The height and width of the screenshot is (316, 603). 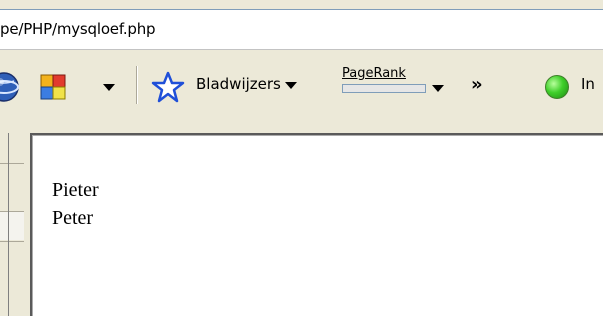 I want to click on address-bar: pe/PHP/mysqloef.php, so click(x=301, y=30).